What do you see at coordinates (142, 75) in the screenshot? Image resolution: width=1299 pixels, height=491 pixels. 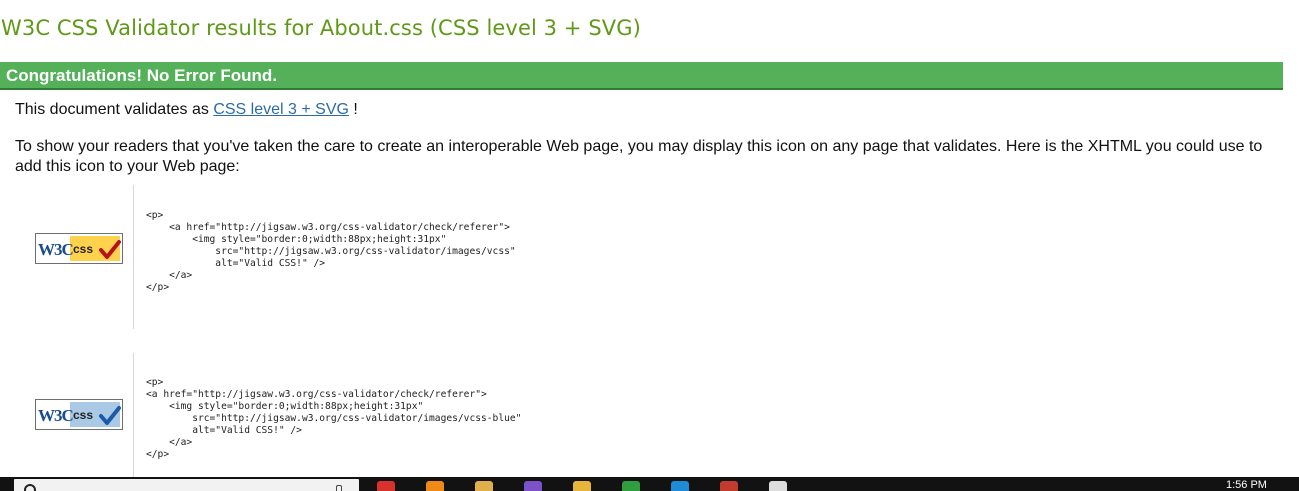 I see `banner-text: Congratulations! No Error Found.` at bounding box center [142, 75].